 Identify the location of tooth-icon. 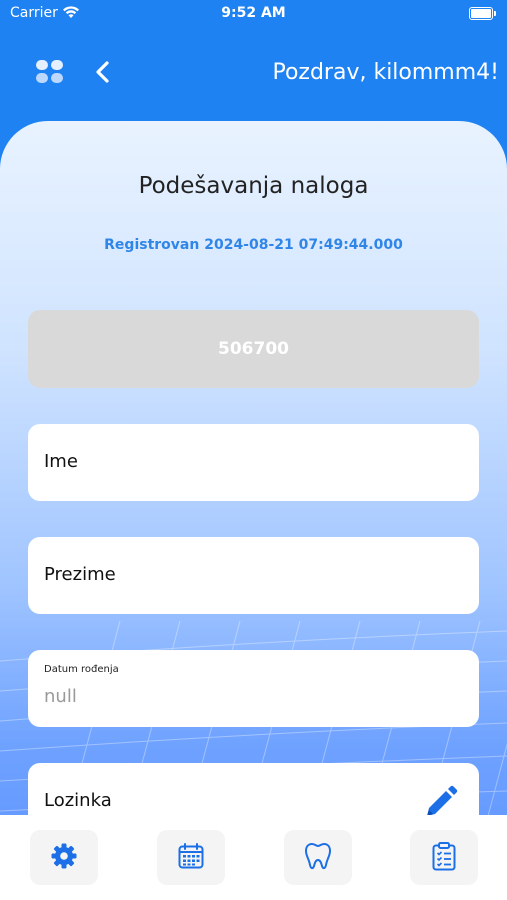
(318, 858).